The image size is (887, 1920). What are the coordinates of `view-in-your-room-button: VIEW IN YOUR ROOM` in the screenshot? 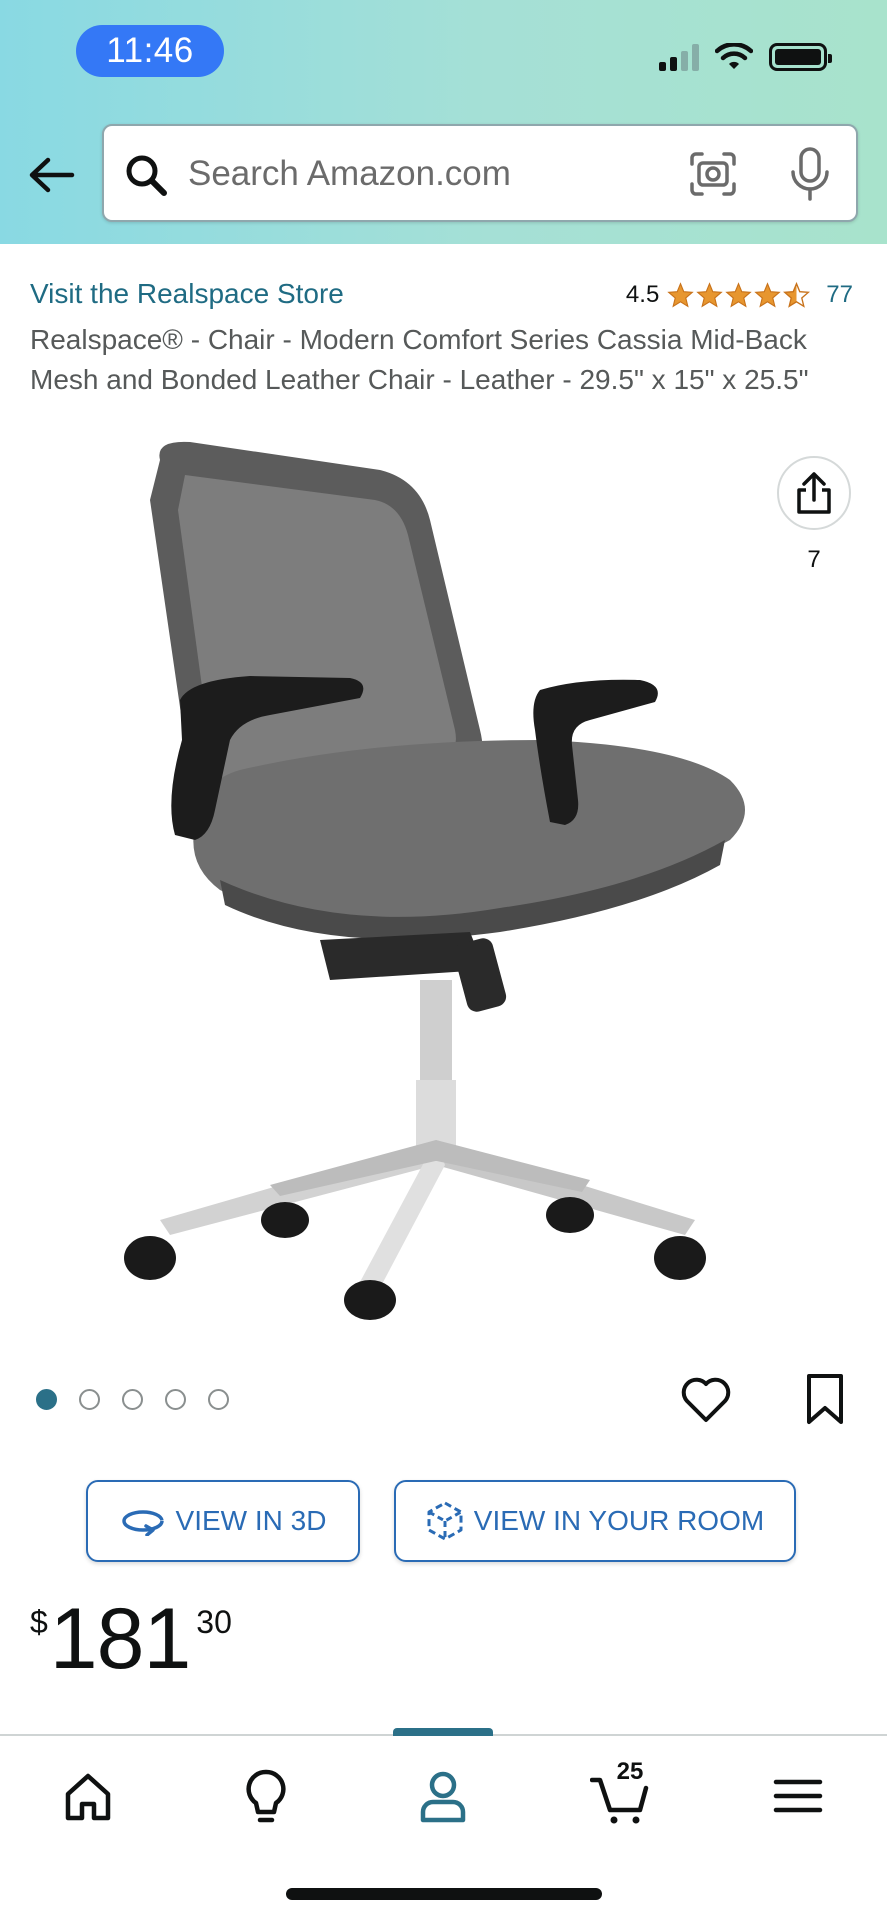 It's located at (595, 1521).